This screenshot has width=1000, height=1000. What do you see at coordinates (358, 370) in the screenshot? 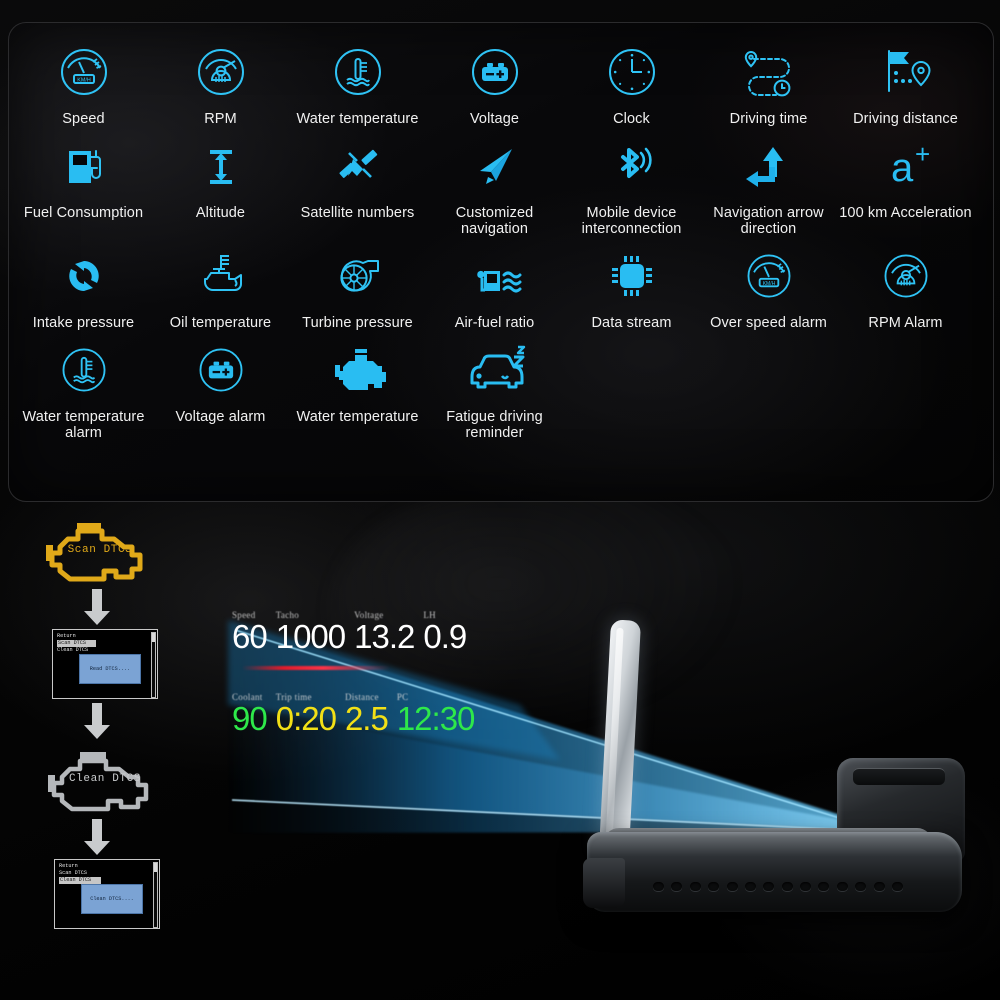
I see `engine-icon` at bounding box center [358, 370].